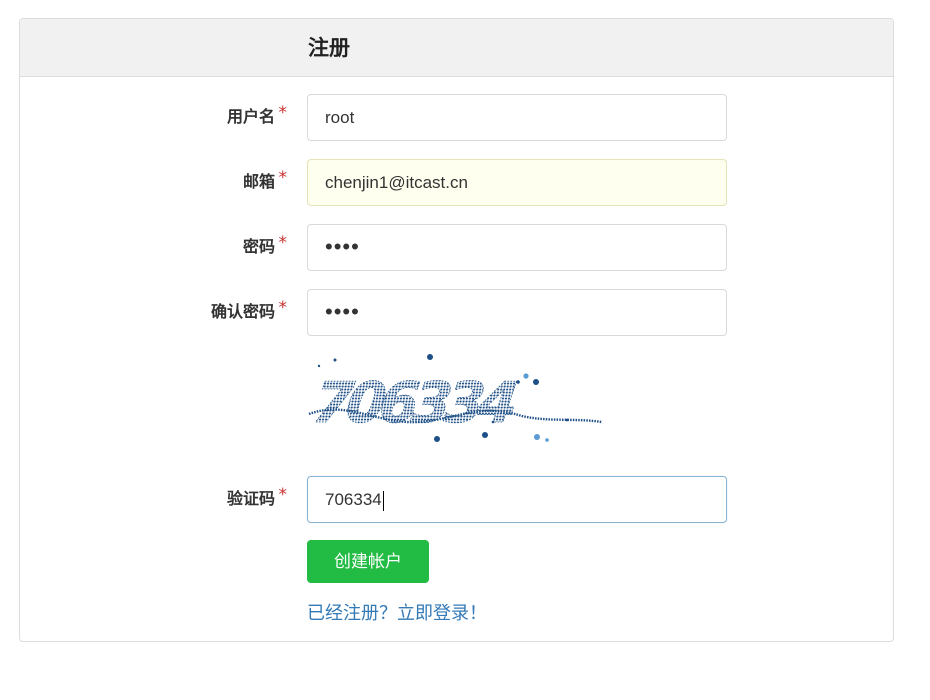 The image size is (930, 700). I want to click on captcha-input: 706334, so click(517, 499).